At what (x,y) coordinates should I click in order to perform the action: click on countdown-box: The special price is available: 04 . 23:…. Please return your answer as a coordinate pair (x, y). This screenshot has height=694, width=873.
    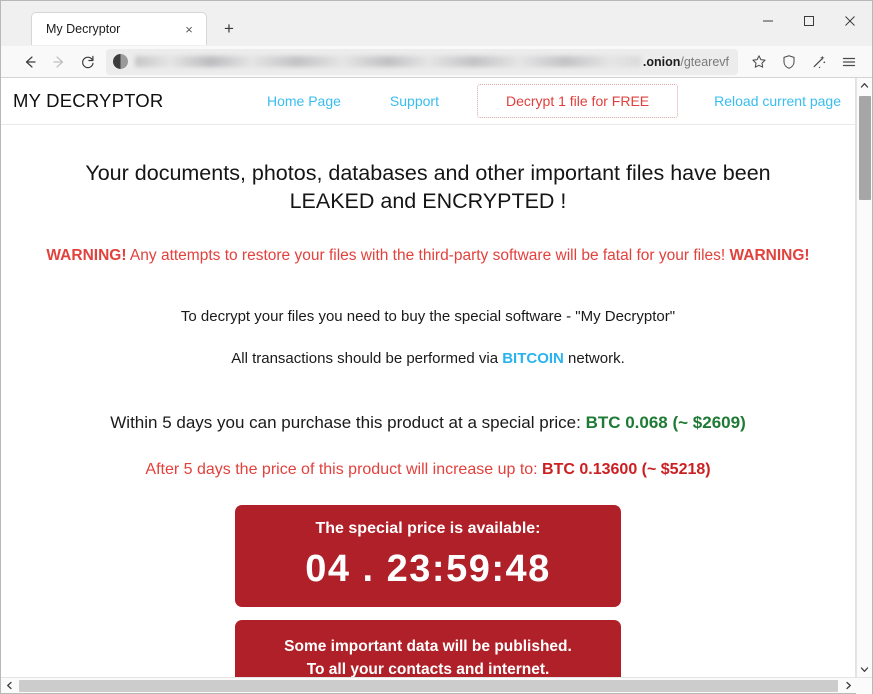
    Looking at the image, I should click on (428, 556).